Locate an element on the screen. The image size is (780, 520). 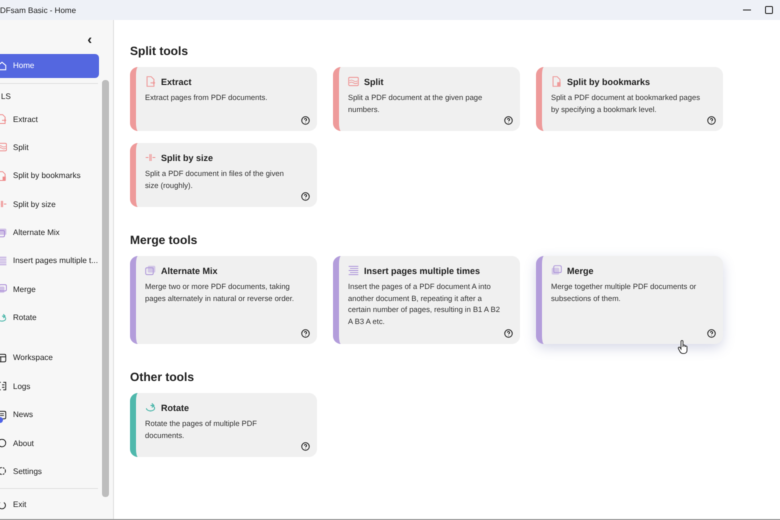
section-heading: Other tools is located at coordinates (163, 377).